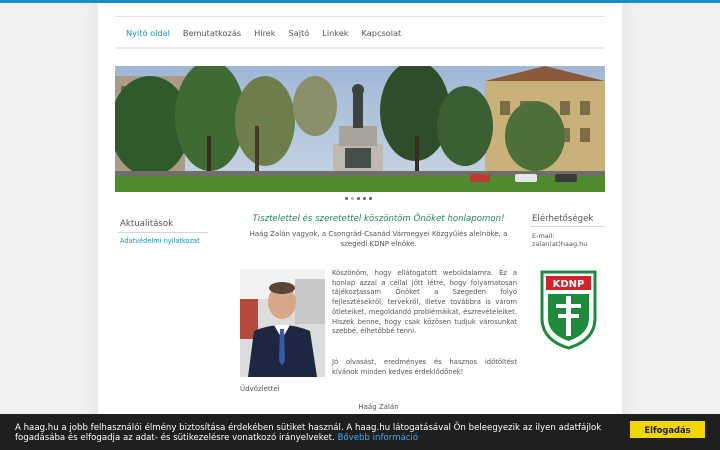  I want to click on contacts-section-divider, so click(567, 226).